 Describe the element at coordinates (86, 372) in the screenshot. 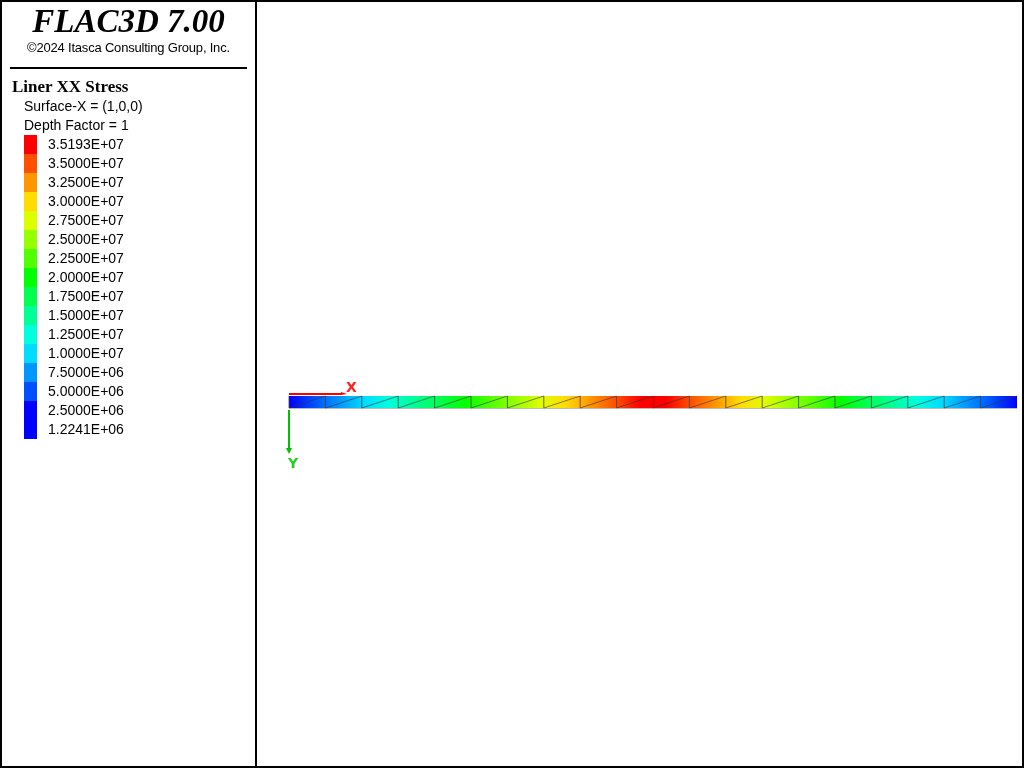

I see `legend-value: 7.5000E+06` at that location.